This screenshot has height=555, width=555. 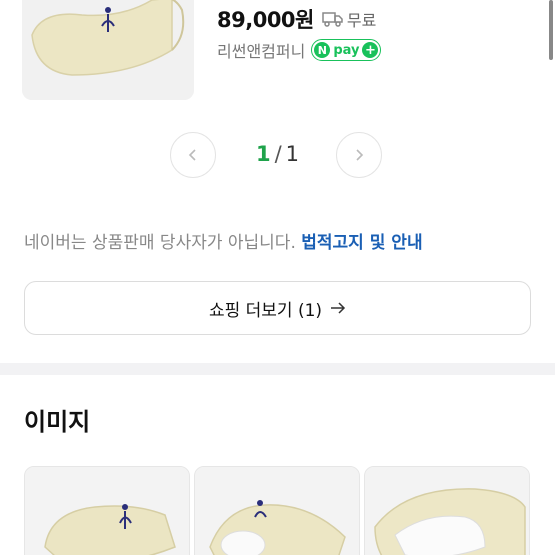 I want to click on legal-notice-text: 네이버는 상품판매 당사자가 아닙니다., so click(x=160, y=243).